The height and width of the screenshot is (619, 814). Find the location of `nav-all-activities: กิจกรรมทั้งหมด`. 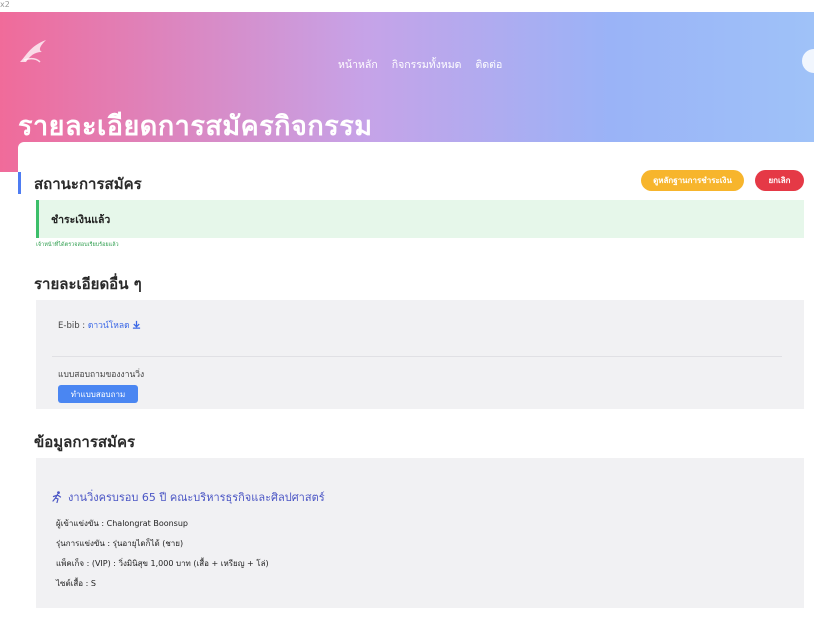

nav-all-activities: กิจกรรมทั้งหมด is located at coordinates (427, 64).